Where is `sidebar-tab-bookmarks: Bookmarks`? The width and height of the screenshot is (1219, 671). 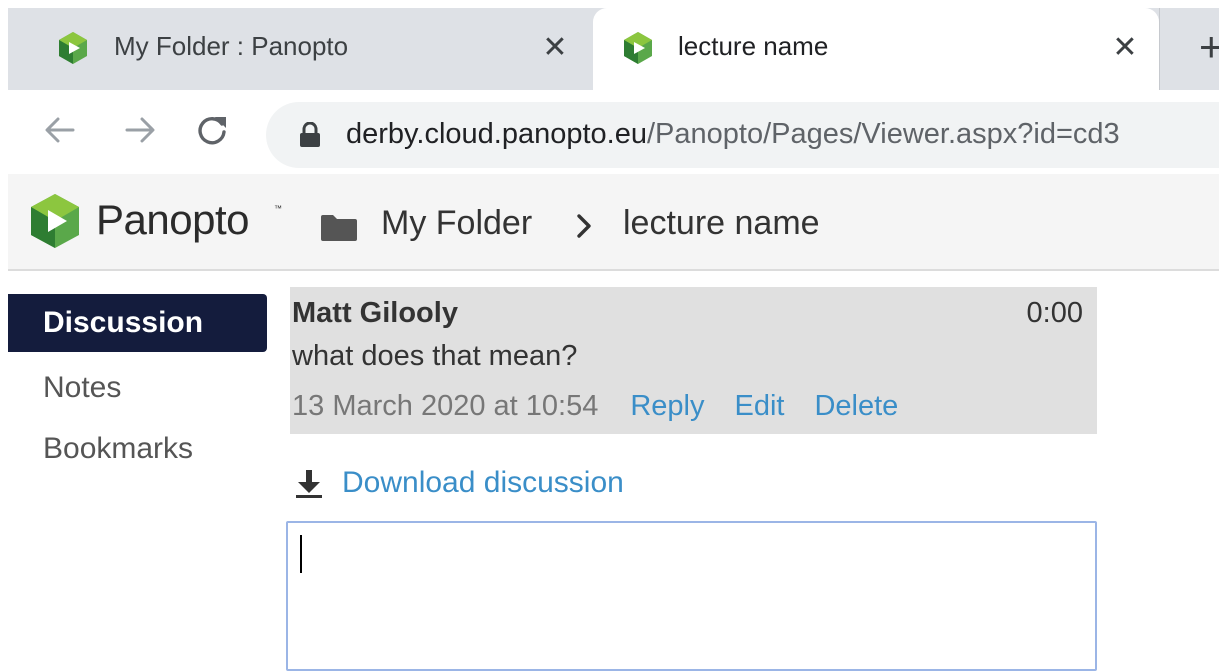 sidebar-tab-bookmarks: Bookmarks is located at coordinates (137, 449).